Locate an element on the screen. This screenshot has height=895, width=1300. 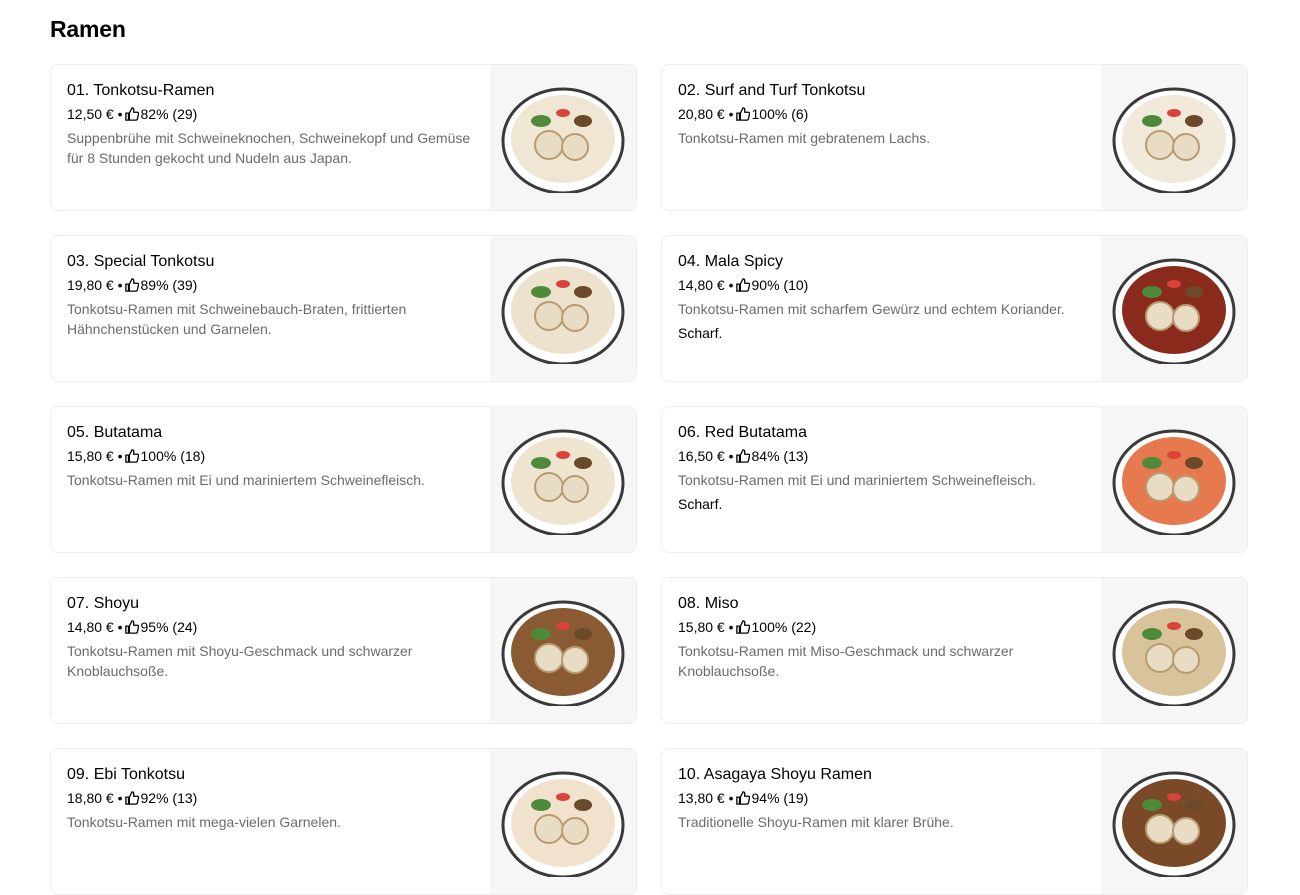
menu-item-description: Tonkotsu-Ramen mit mega-vielen Garnelen. is located at coordinates (204, 822).